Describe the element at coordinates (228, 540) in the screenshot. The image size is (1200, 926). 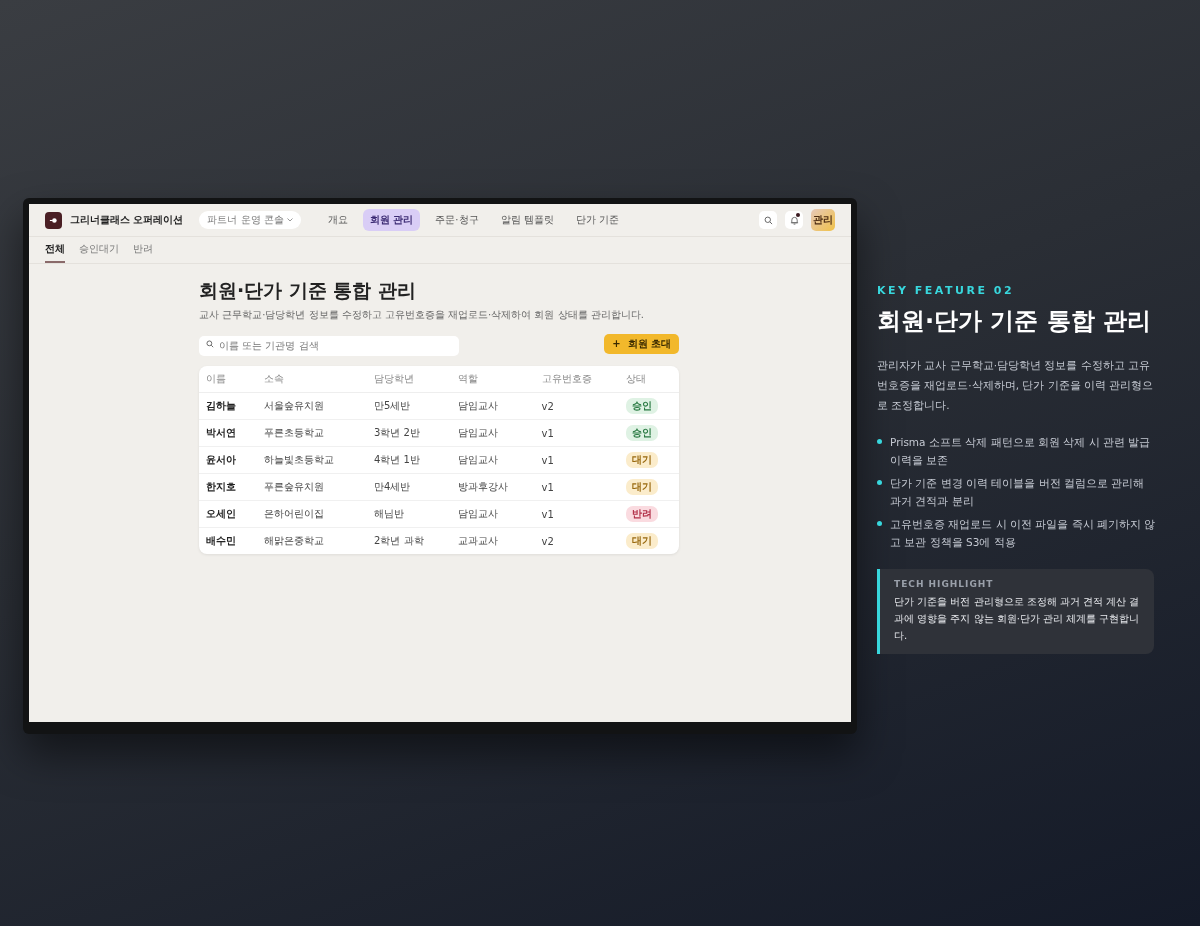
I see `table-cell: 배수민` at that location.